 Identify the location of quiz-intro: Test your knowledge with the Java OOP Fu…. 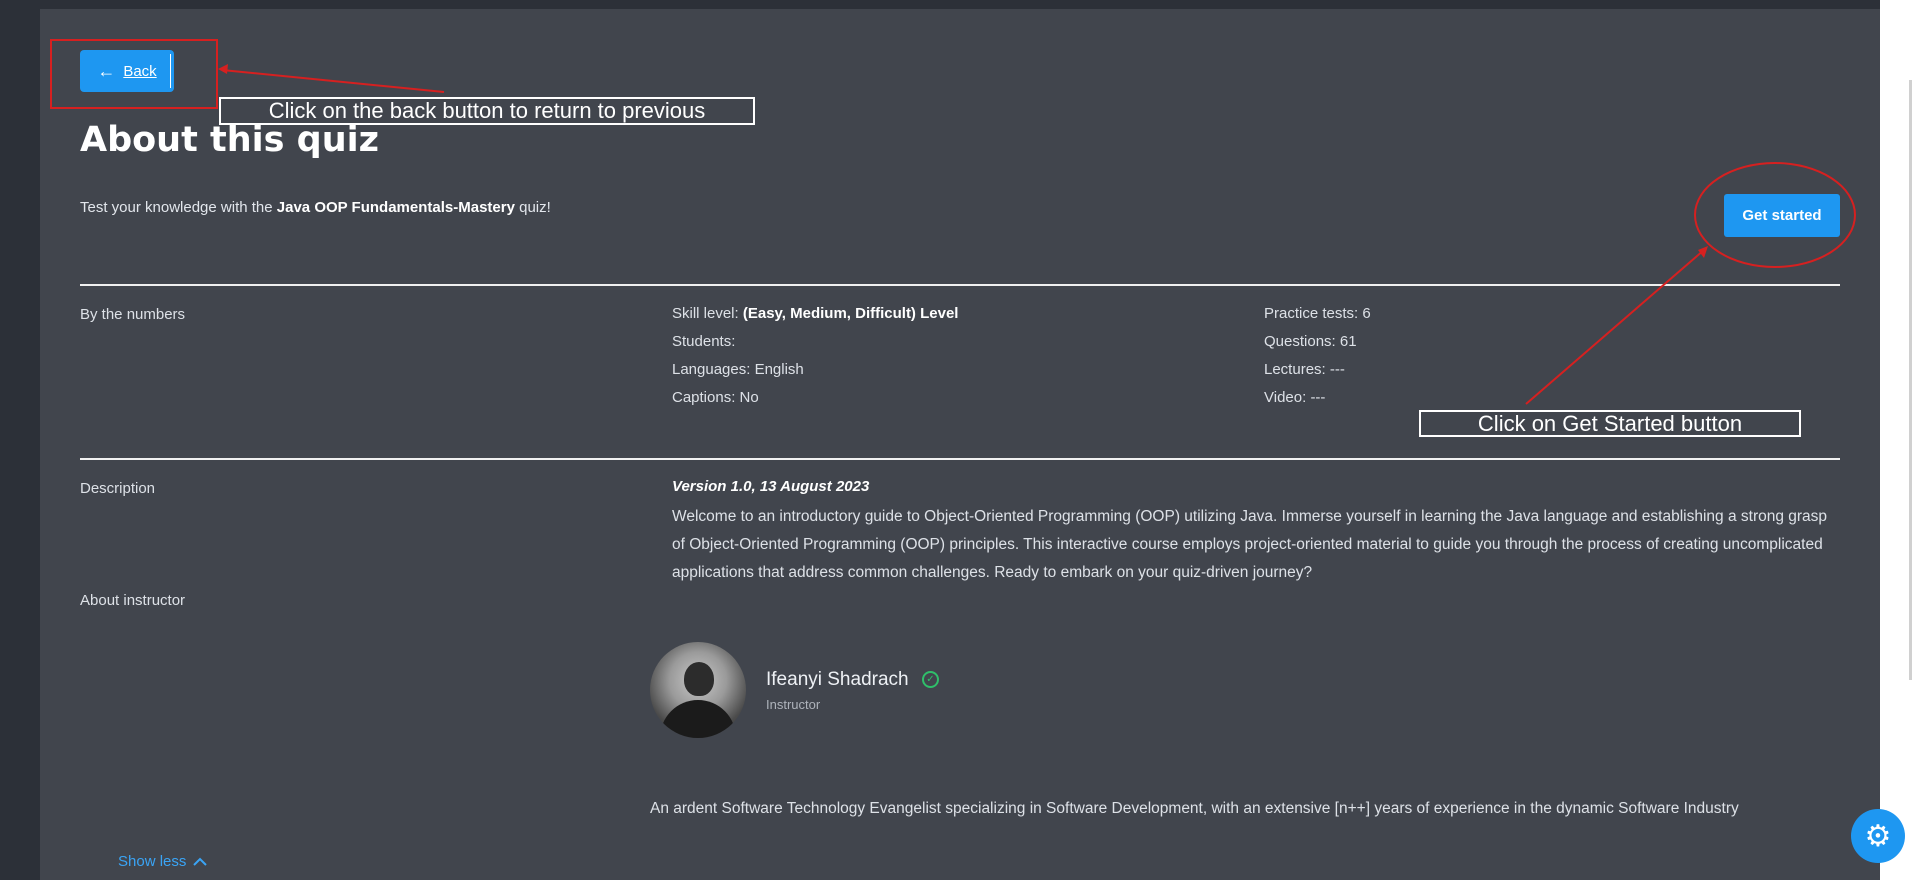
(315, 207).